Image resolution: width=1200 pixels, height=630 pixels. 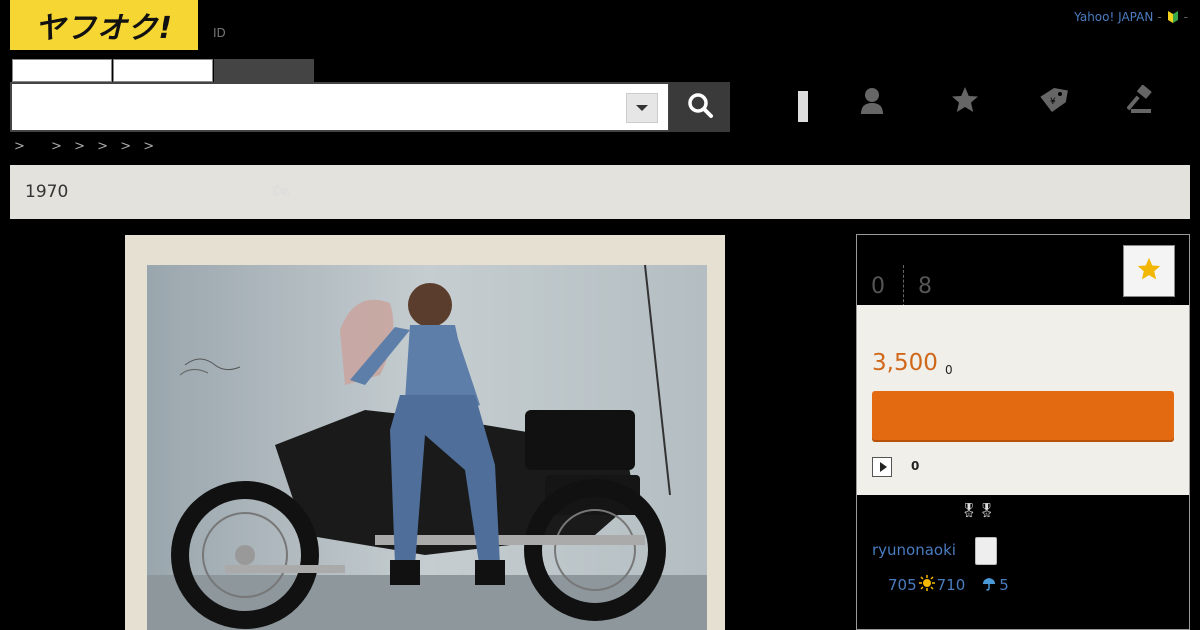 I want to click on count-divider, so click(x=903, y=286).